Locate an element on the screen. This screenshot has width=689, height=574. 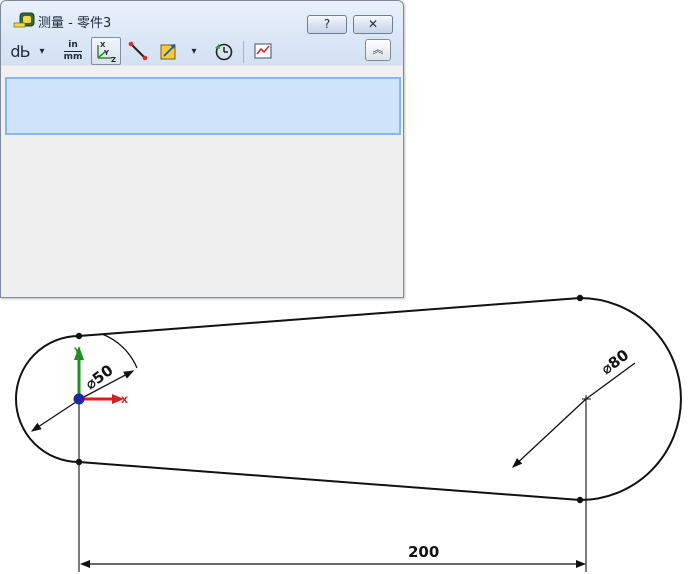
dialog-titlebar: 测量 - 零件3 ? ✕ is located at coordinates (202, 17).